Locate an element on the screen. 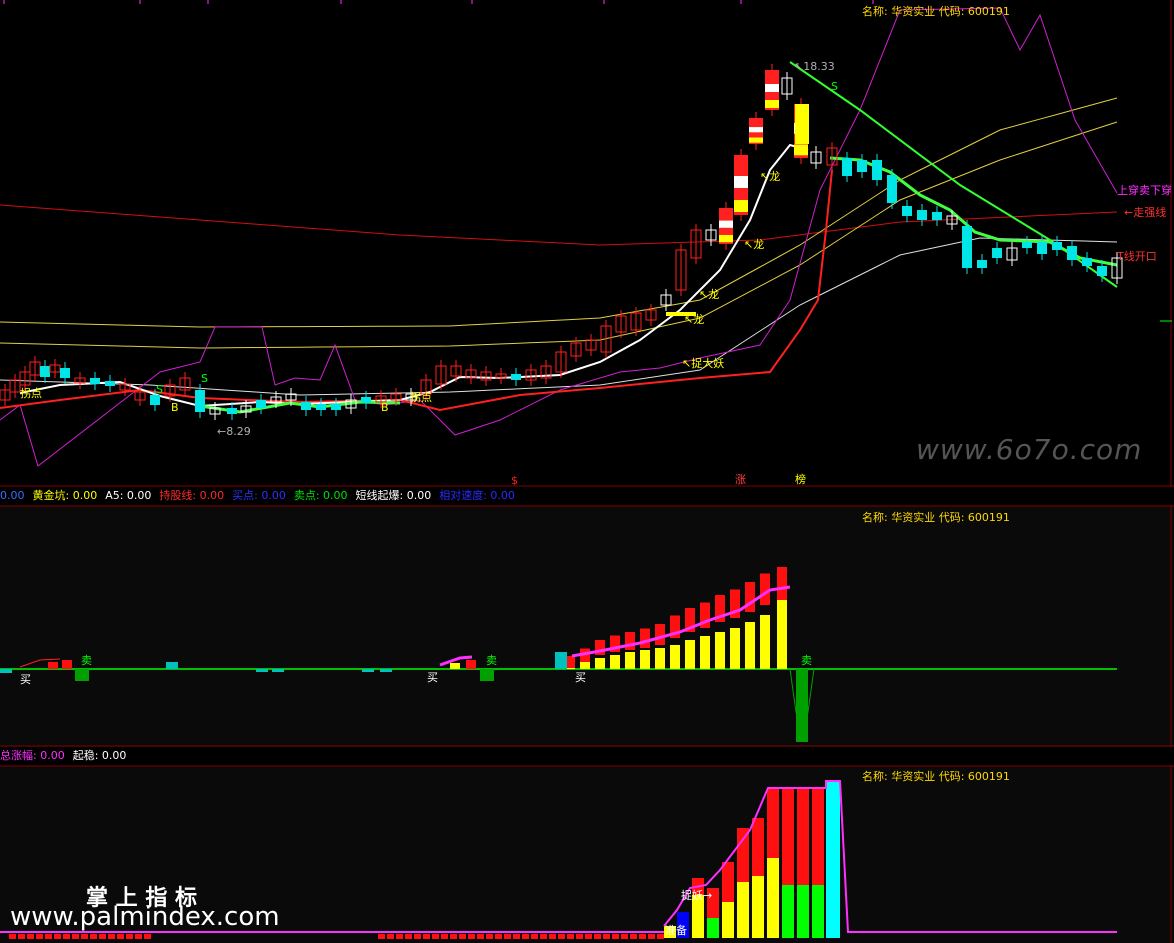 The height and width of the screenshot is (943, 1174). indicator-status-item: A5: 0.00 is located at coordinates (128, 495).